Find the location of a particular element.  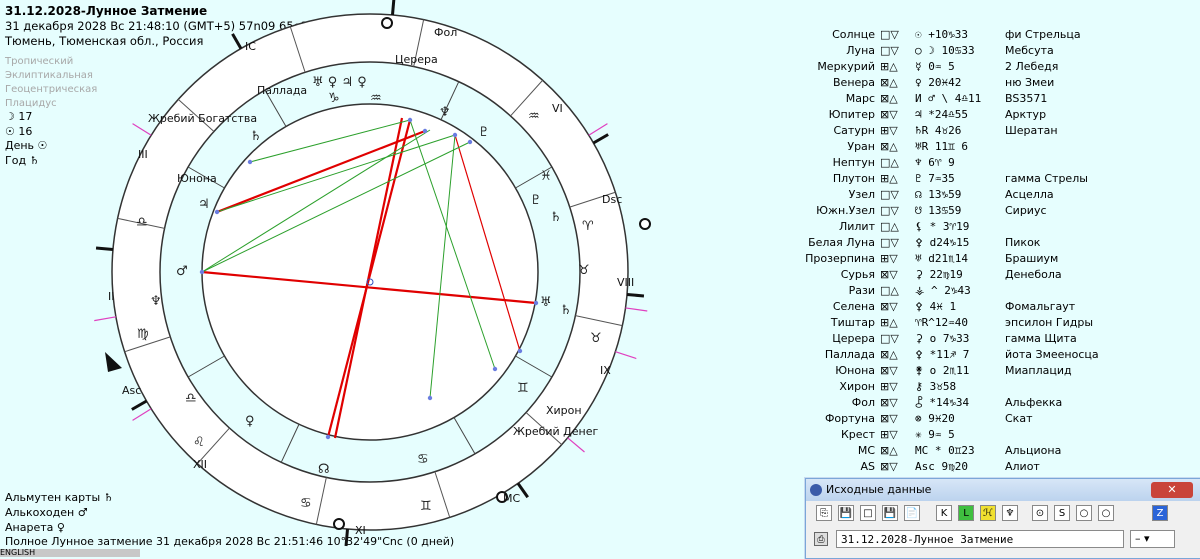

chart-dropdown: – ▾ is located at coordinates (1152, 539).